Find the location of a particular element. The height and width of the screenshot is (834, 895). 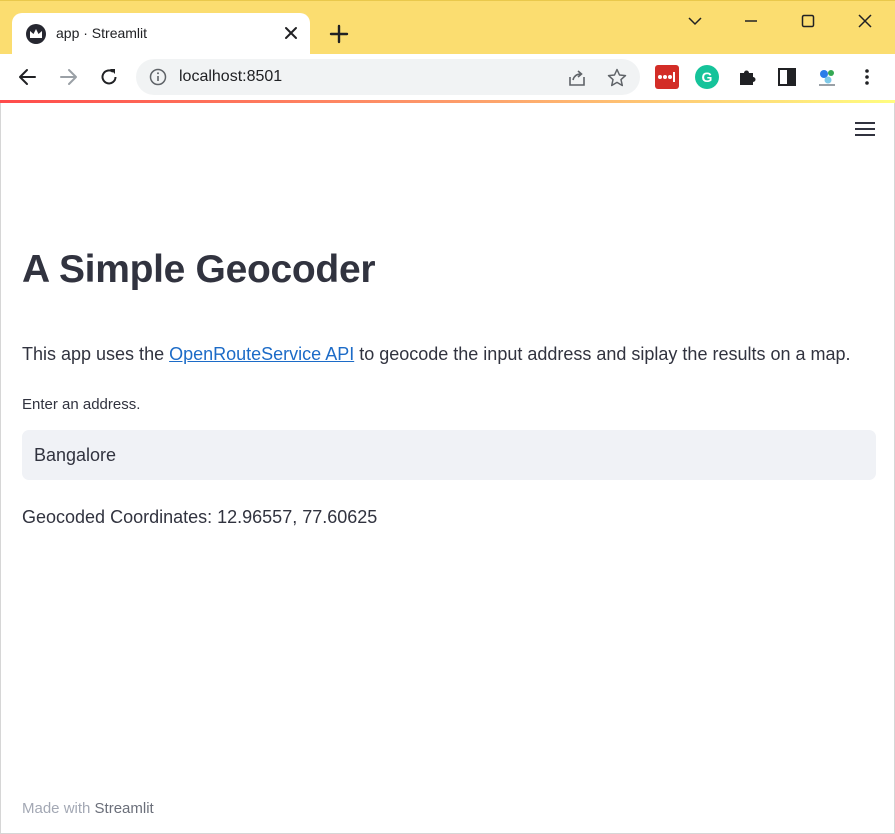

window-close-icon is located at coordinates (865, 21).